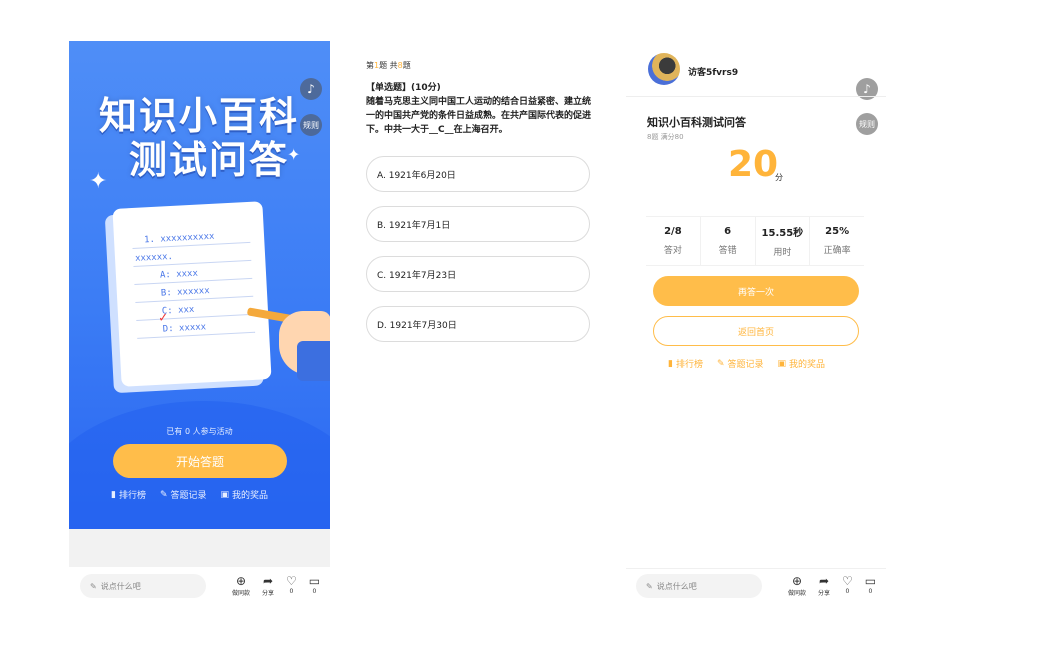  What do you see at coordinates (388, 65) in the screenshot?
I see `counter-mid: 题 共` at bounding box center [388, 65].